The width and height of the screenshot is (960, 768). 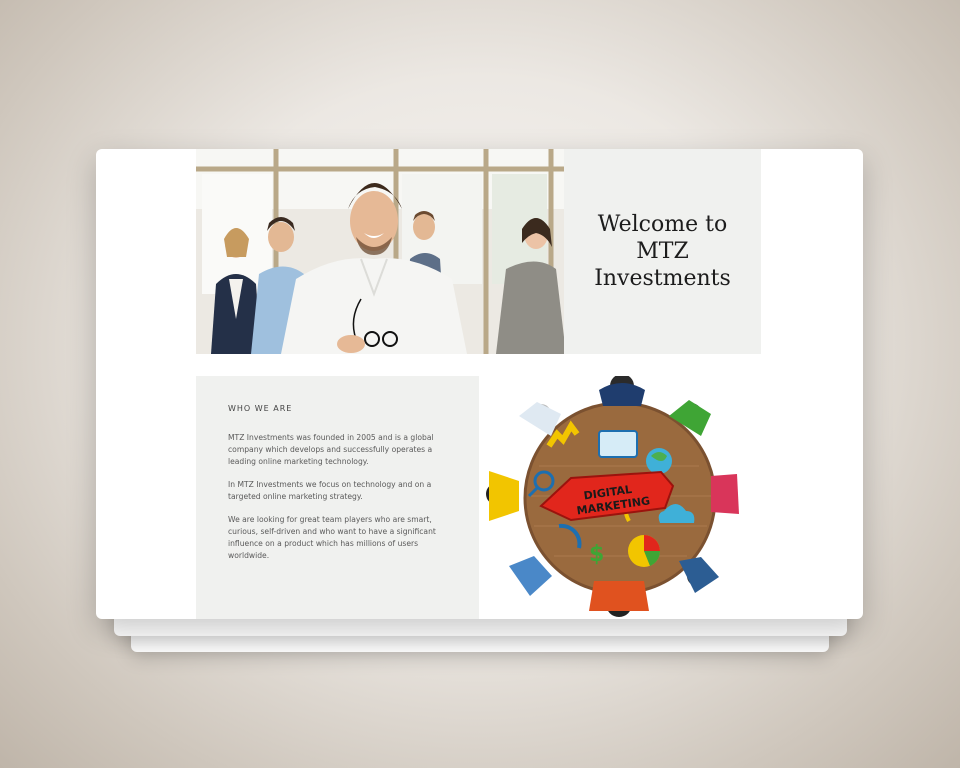 I want to click on page-title: Welcome to MTZ Investments, so click(x=662, y=251).